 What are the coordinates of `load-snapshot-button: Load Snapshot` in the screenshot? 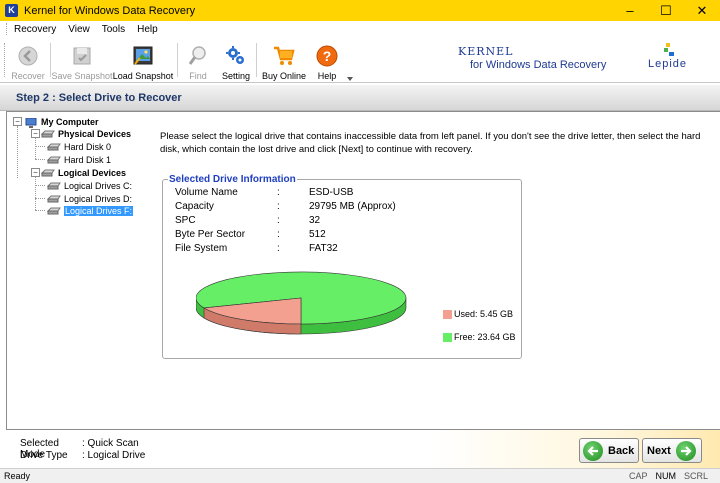 It's located at (143, 60).